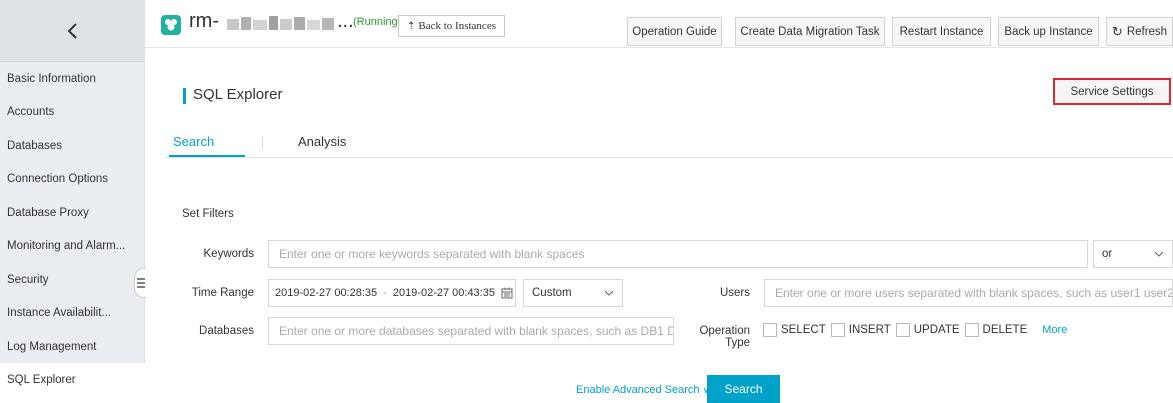 This screenshot has width=1173, height=403. Describe the element at coordinates (204, 21) in the screenshot. I see `instance-name-prefix: rm-` at that location.